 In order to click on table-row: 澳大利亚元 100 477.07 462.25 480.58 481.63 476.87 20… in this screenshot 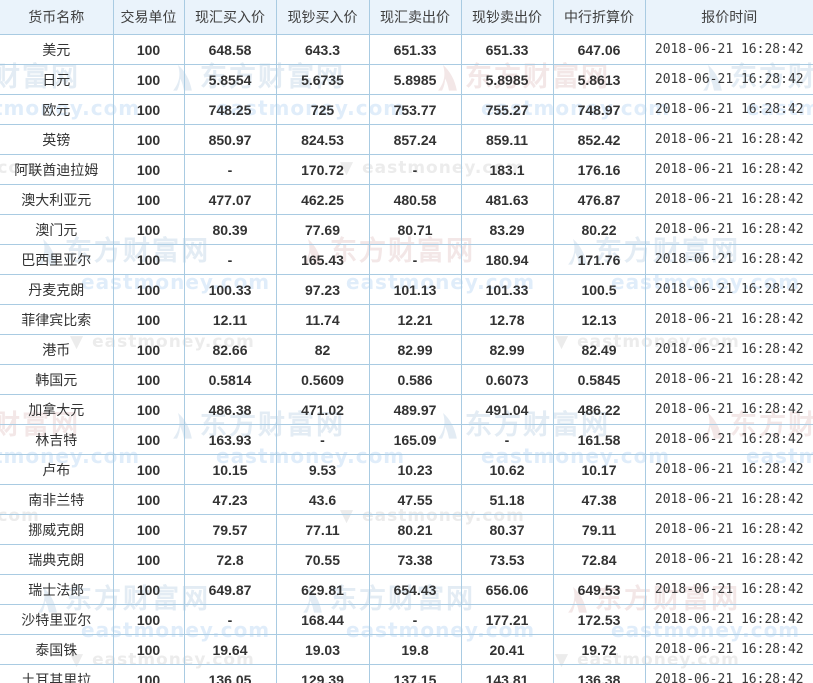, I will do `click(406, 199)`.